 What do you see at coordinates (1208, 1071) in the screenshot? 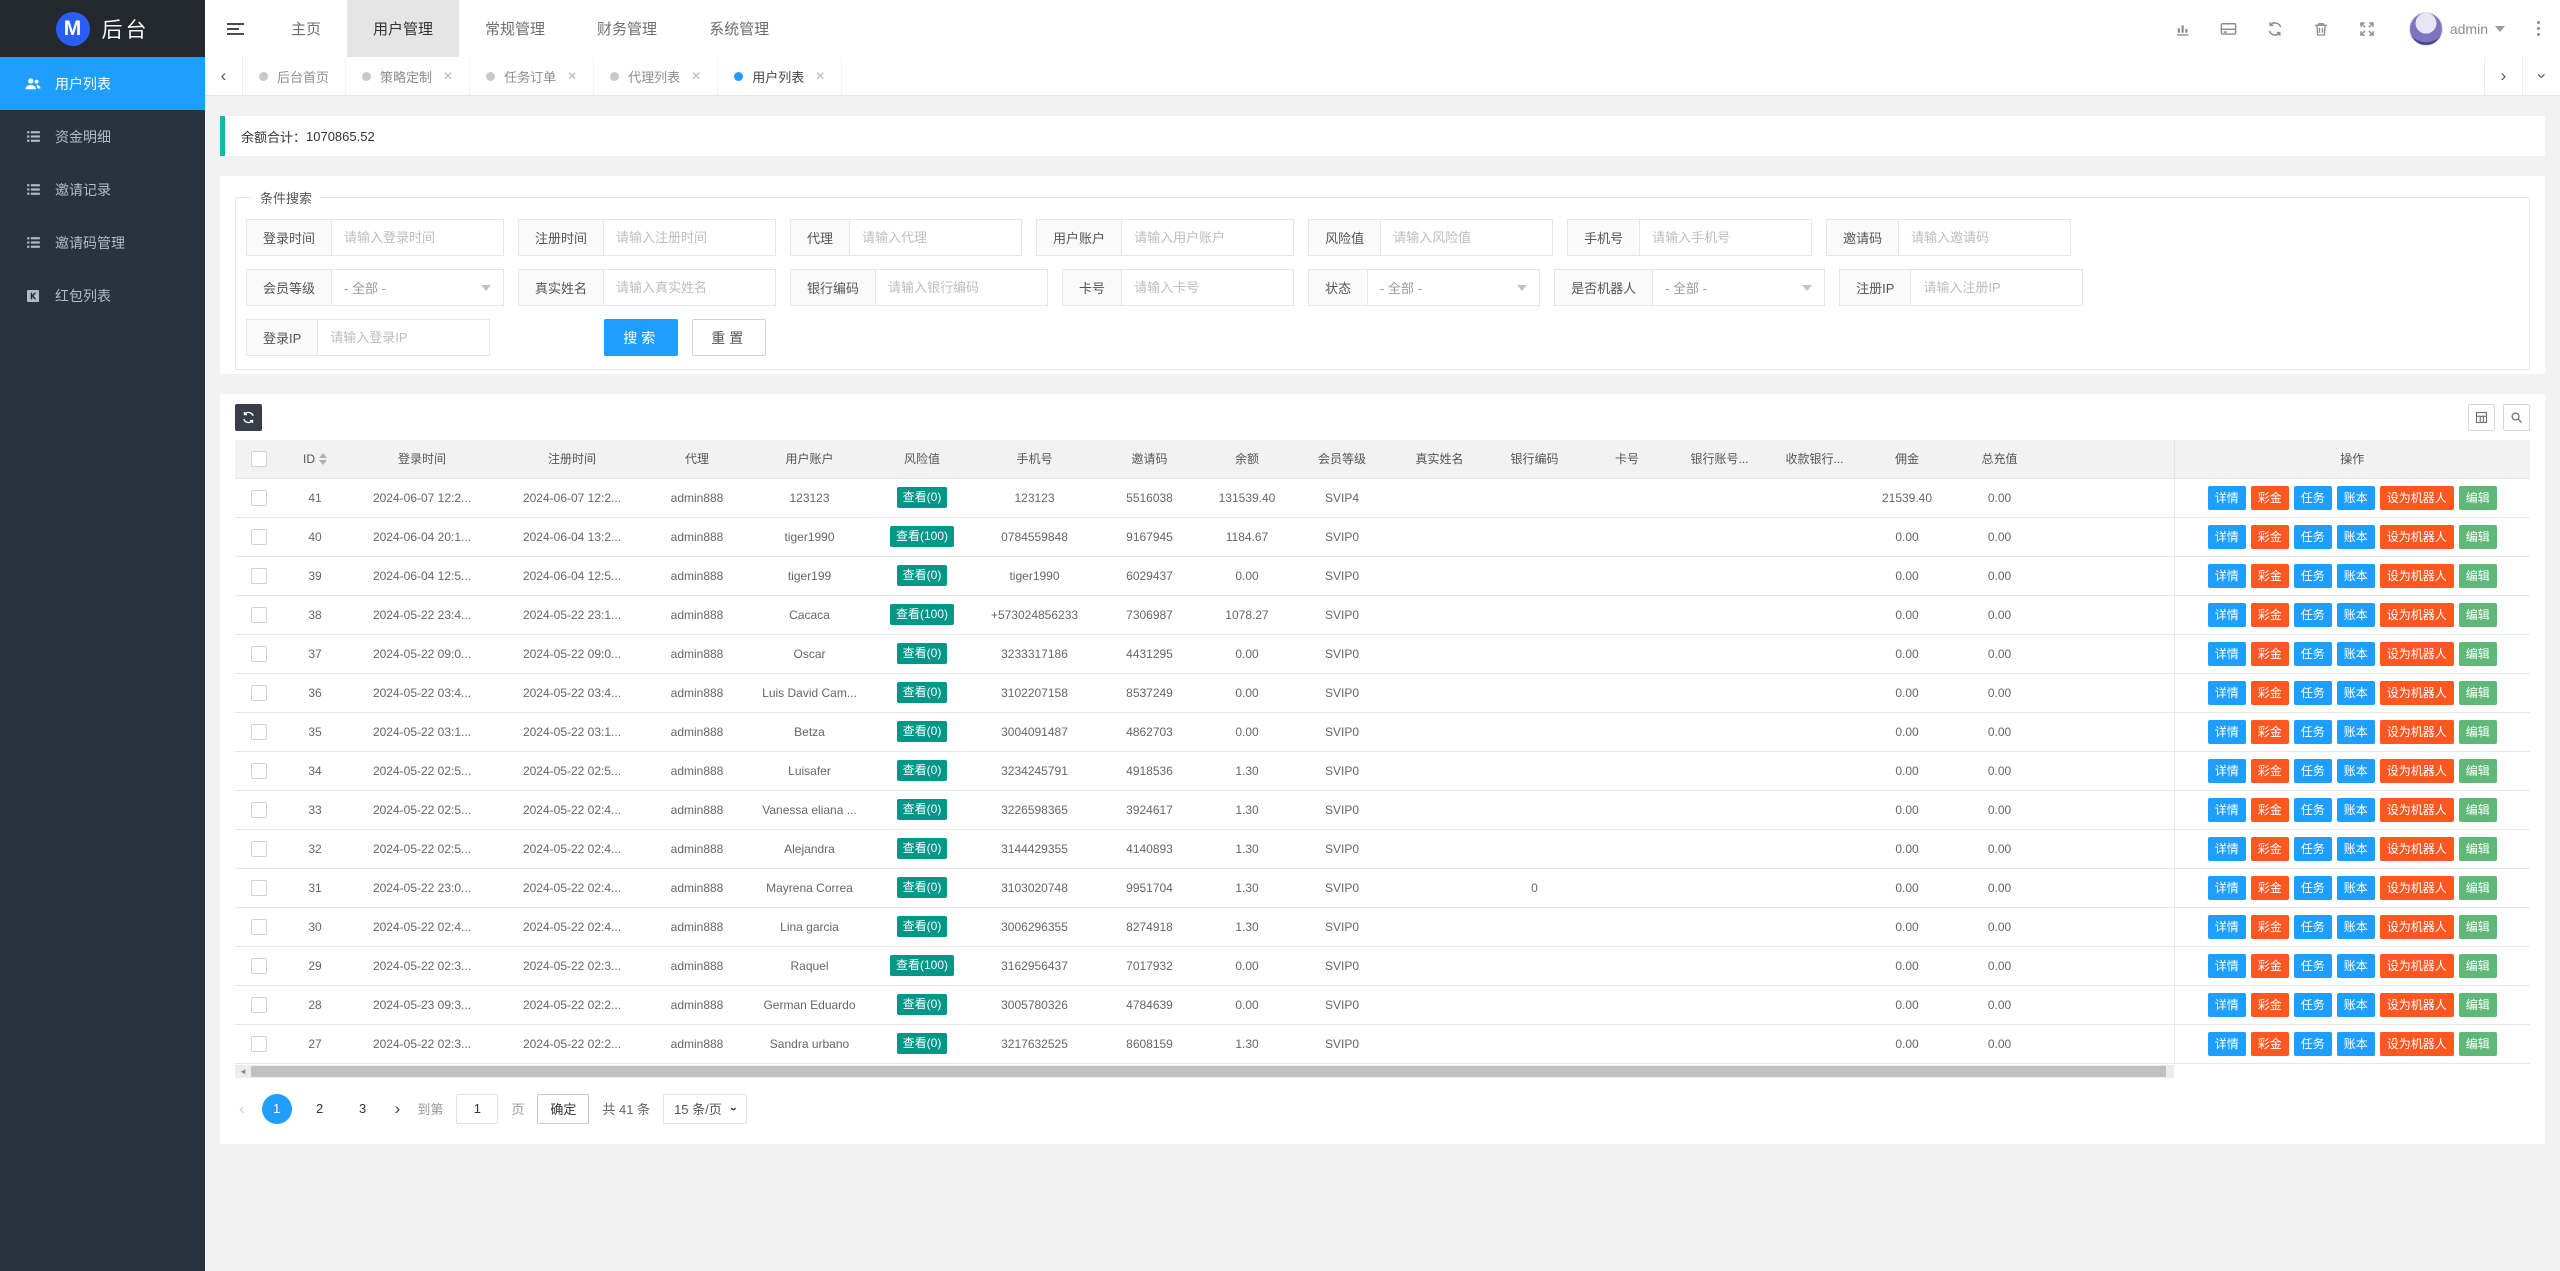
I see `scrollbar-thumb` at bounding box center [1208, 1071].